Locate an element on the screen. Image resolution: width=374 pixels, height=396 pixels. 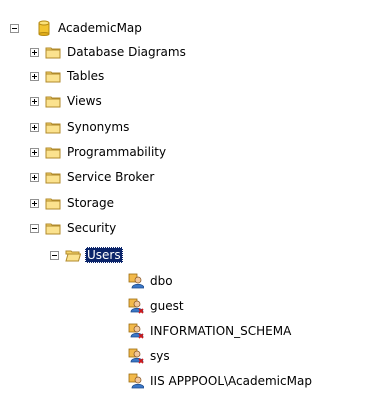
tree-node-label: Database Diagrams is located at coordinates (126, 52).